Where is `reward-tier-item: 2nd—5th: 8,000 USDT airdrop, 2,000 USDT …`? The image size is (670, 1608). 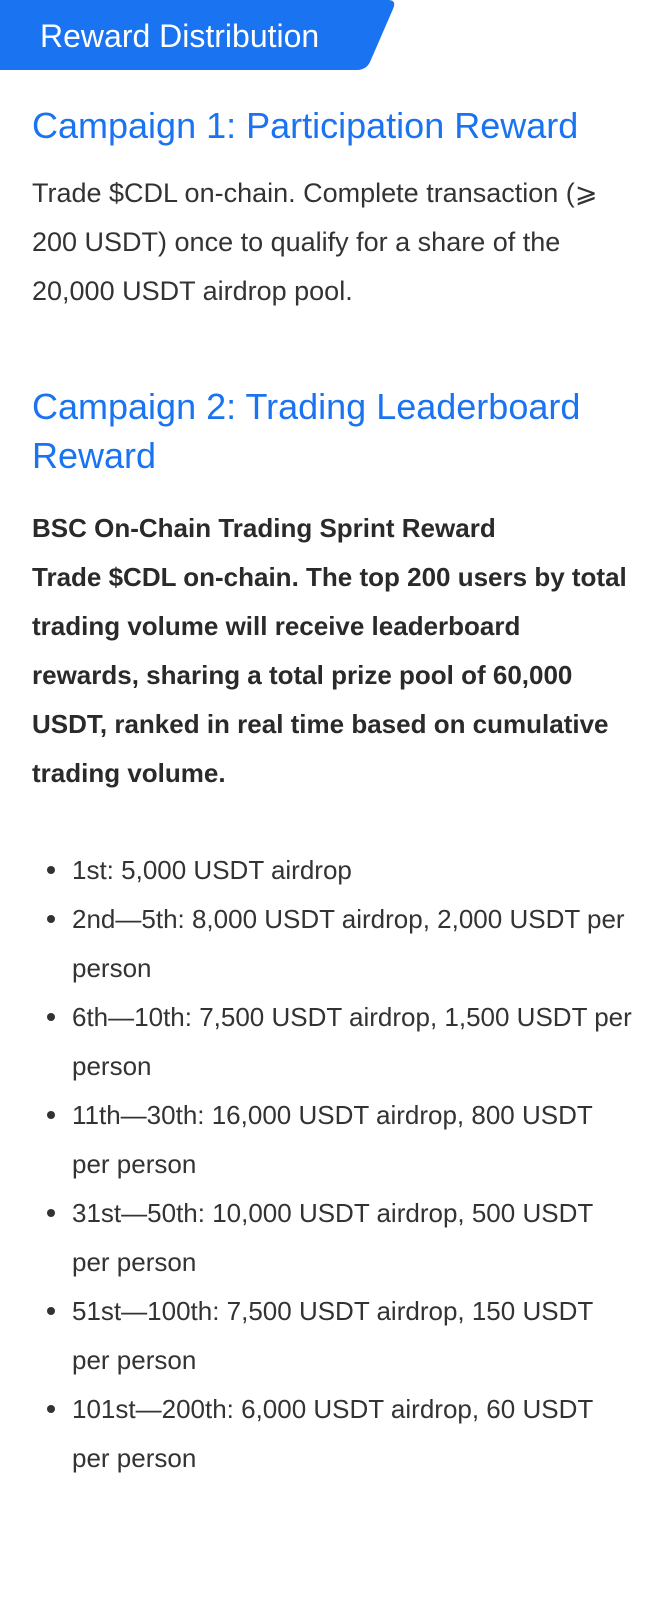
reward-tier-item: 2nd—5th: 8,000 USDT airdrop, 2,000 USDT … is located at coordinates (332, 944).